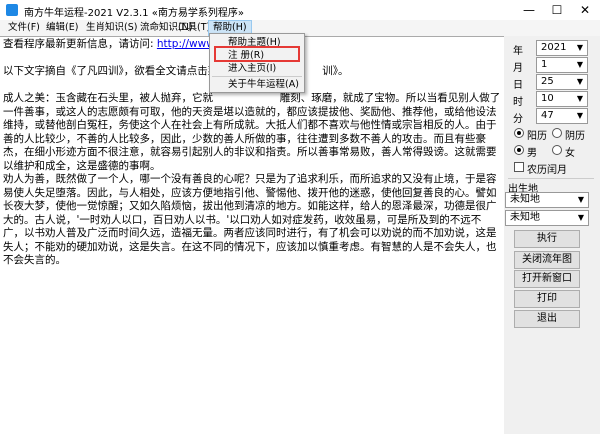 This screenshot has width=600, height=434. What do you see at coordinates (547, 319) in the screenshot?
I see `exit-button: 退出` at bounding box center [547, 319].